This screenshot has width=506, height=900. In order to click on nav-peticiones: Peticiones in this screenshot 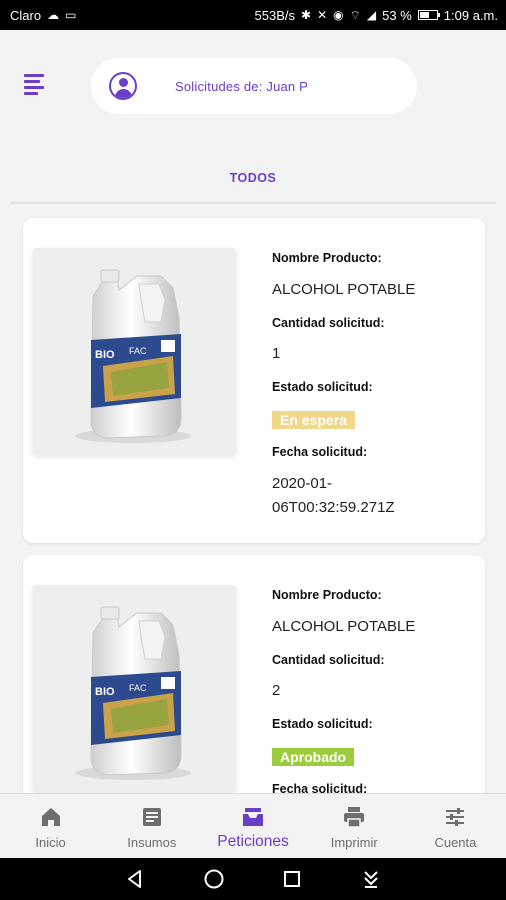, I will do `click(252, 826)`.